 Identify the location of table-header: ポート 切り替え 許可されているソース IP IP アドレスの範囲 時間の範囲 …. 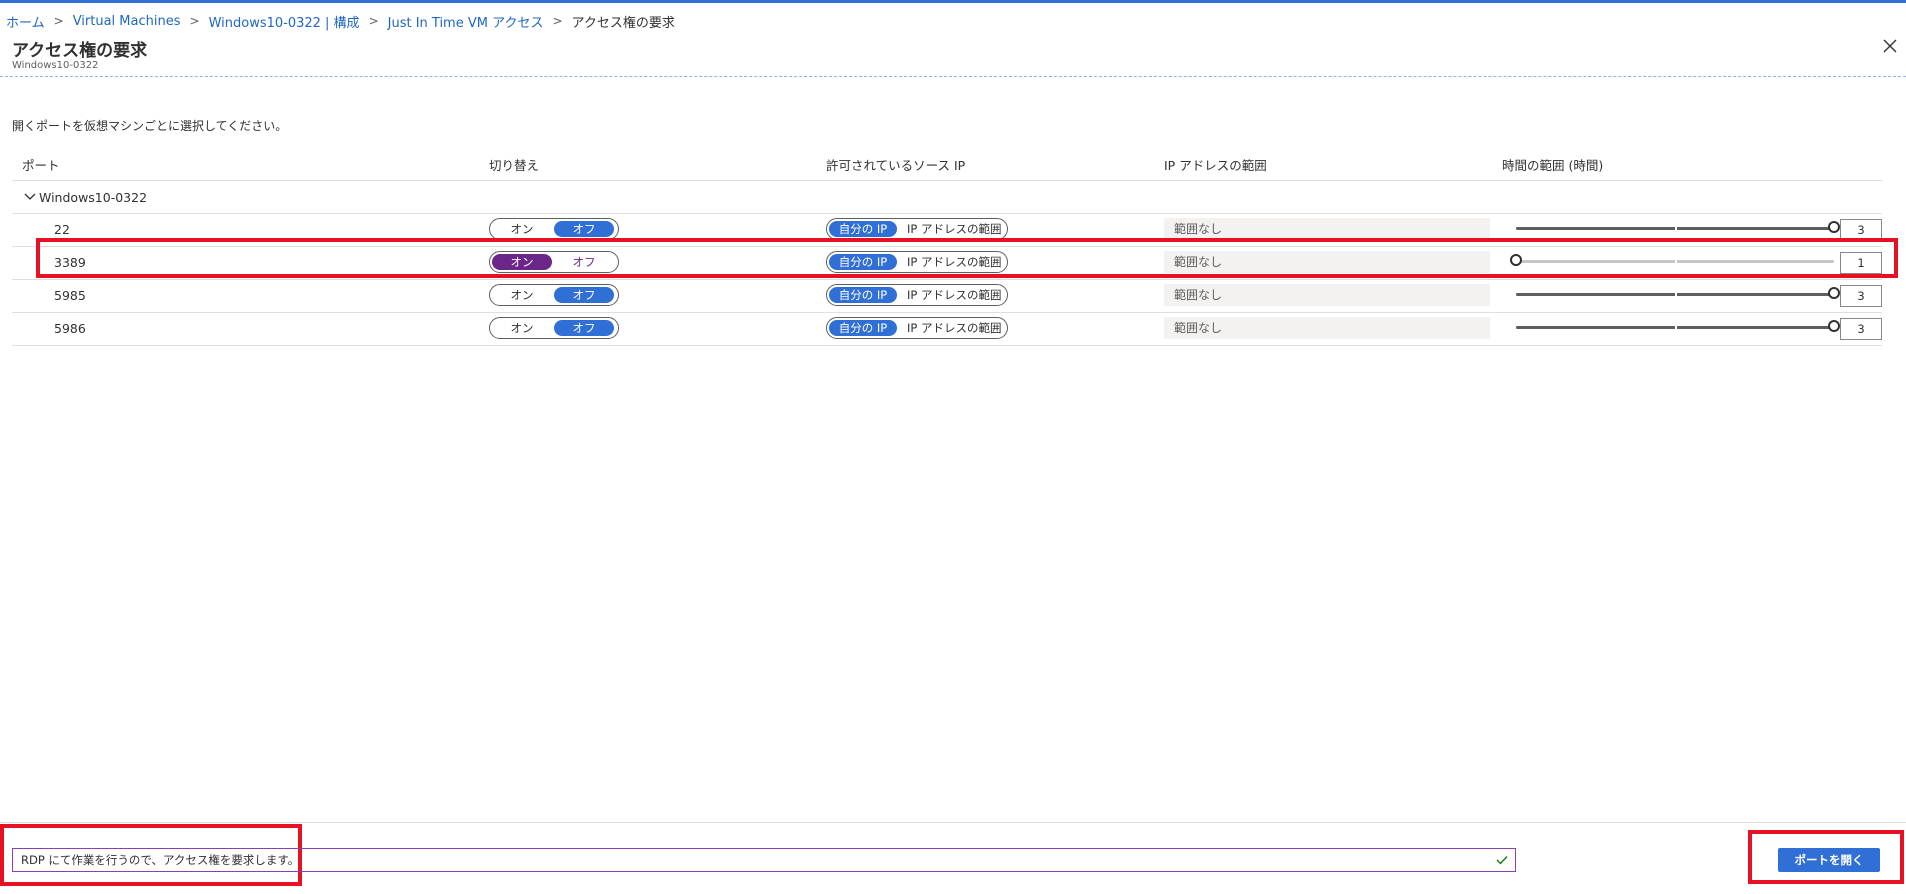
(947, 164).